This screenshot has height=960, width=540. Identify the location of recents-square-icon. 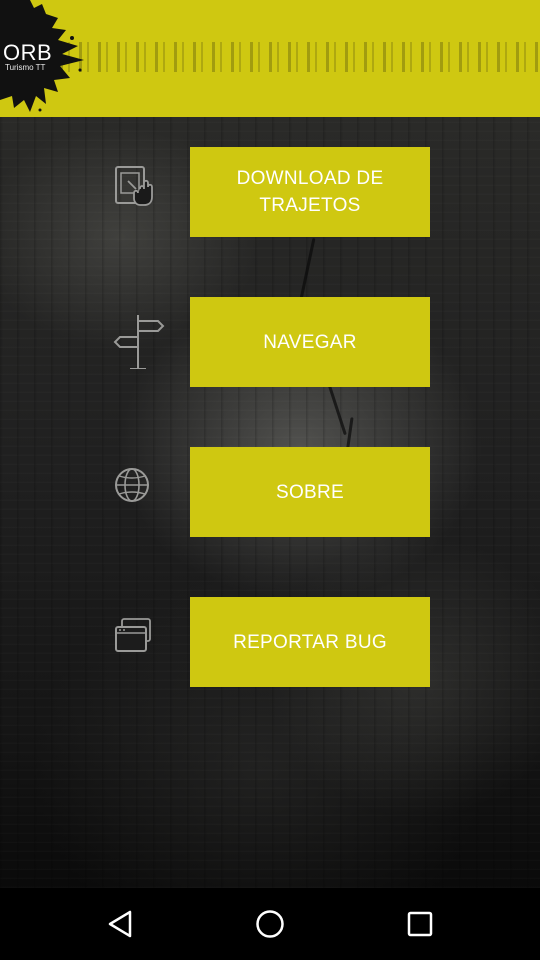
(420, 924).